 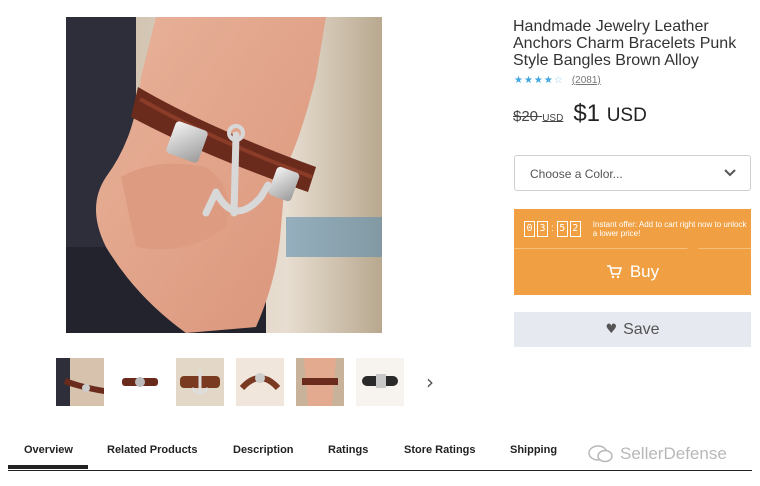 What do you see at coordinates (641, 329) in the screenshot?
I see `save-label: Save` at bounding box center [641, 329].